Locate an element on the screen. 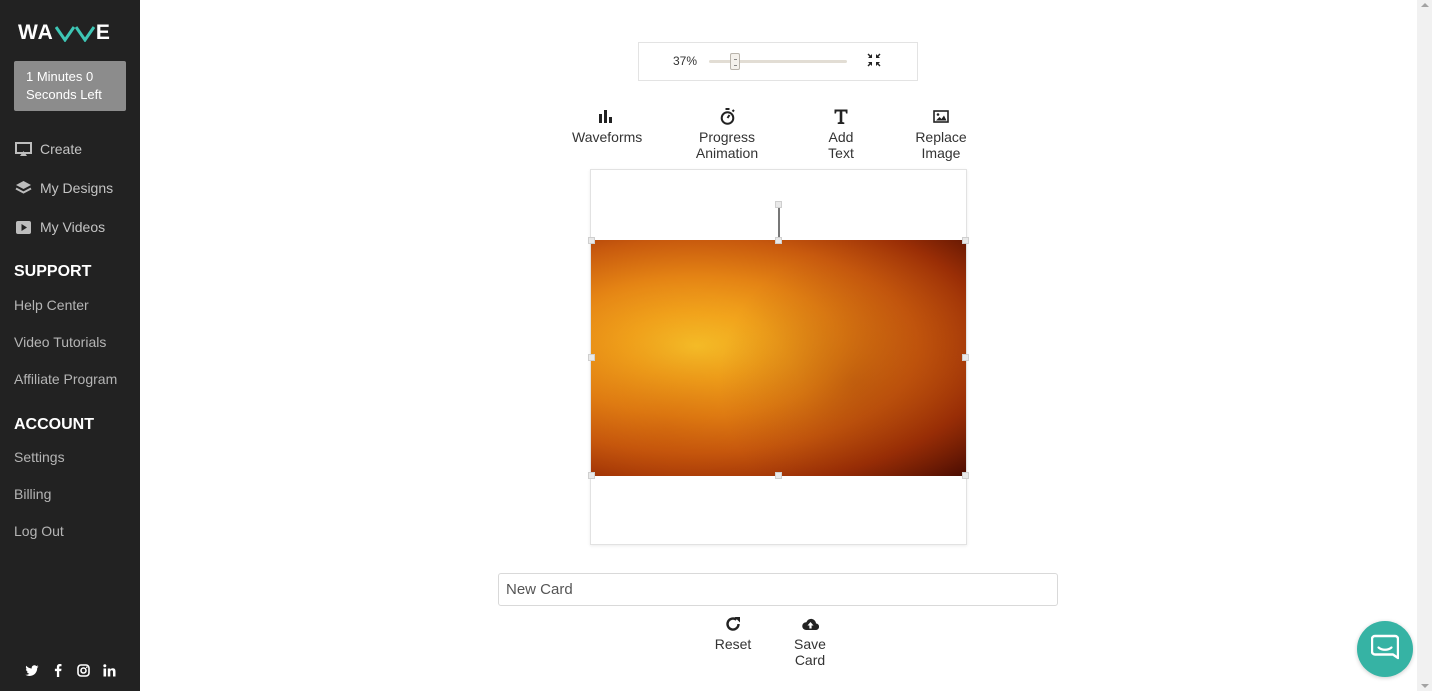 The width and height of the screenshot is (1432, 691). chat-support-button is located at coordinates (1385, 649).